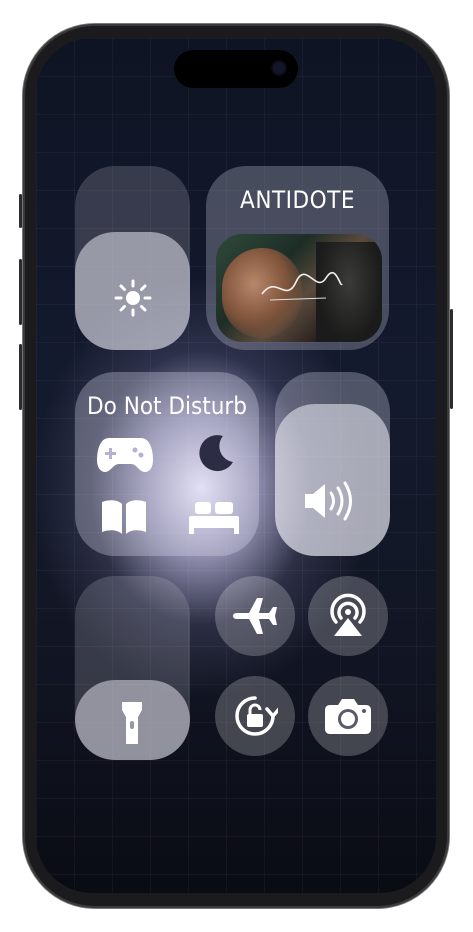 The height and width of the screenshot is (932, 473). I want to click on front-camera, so click(279, 68).